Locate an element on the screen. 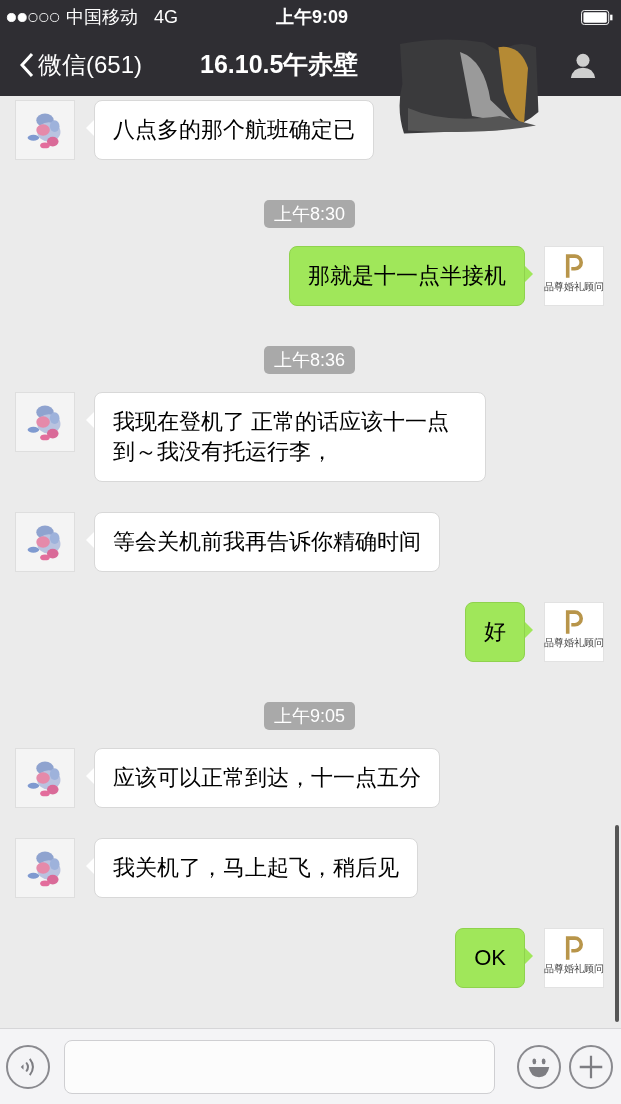 The height and width of the screenshot is (1104, 621). signal-icon is located at coordinates (33, 17).